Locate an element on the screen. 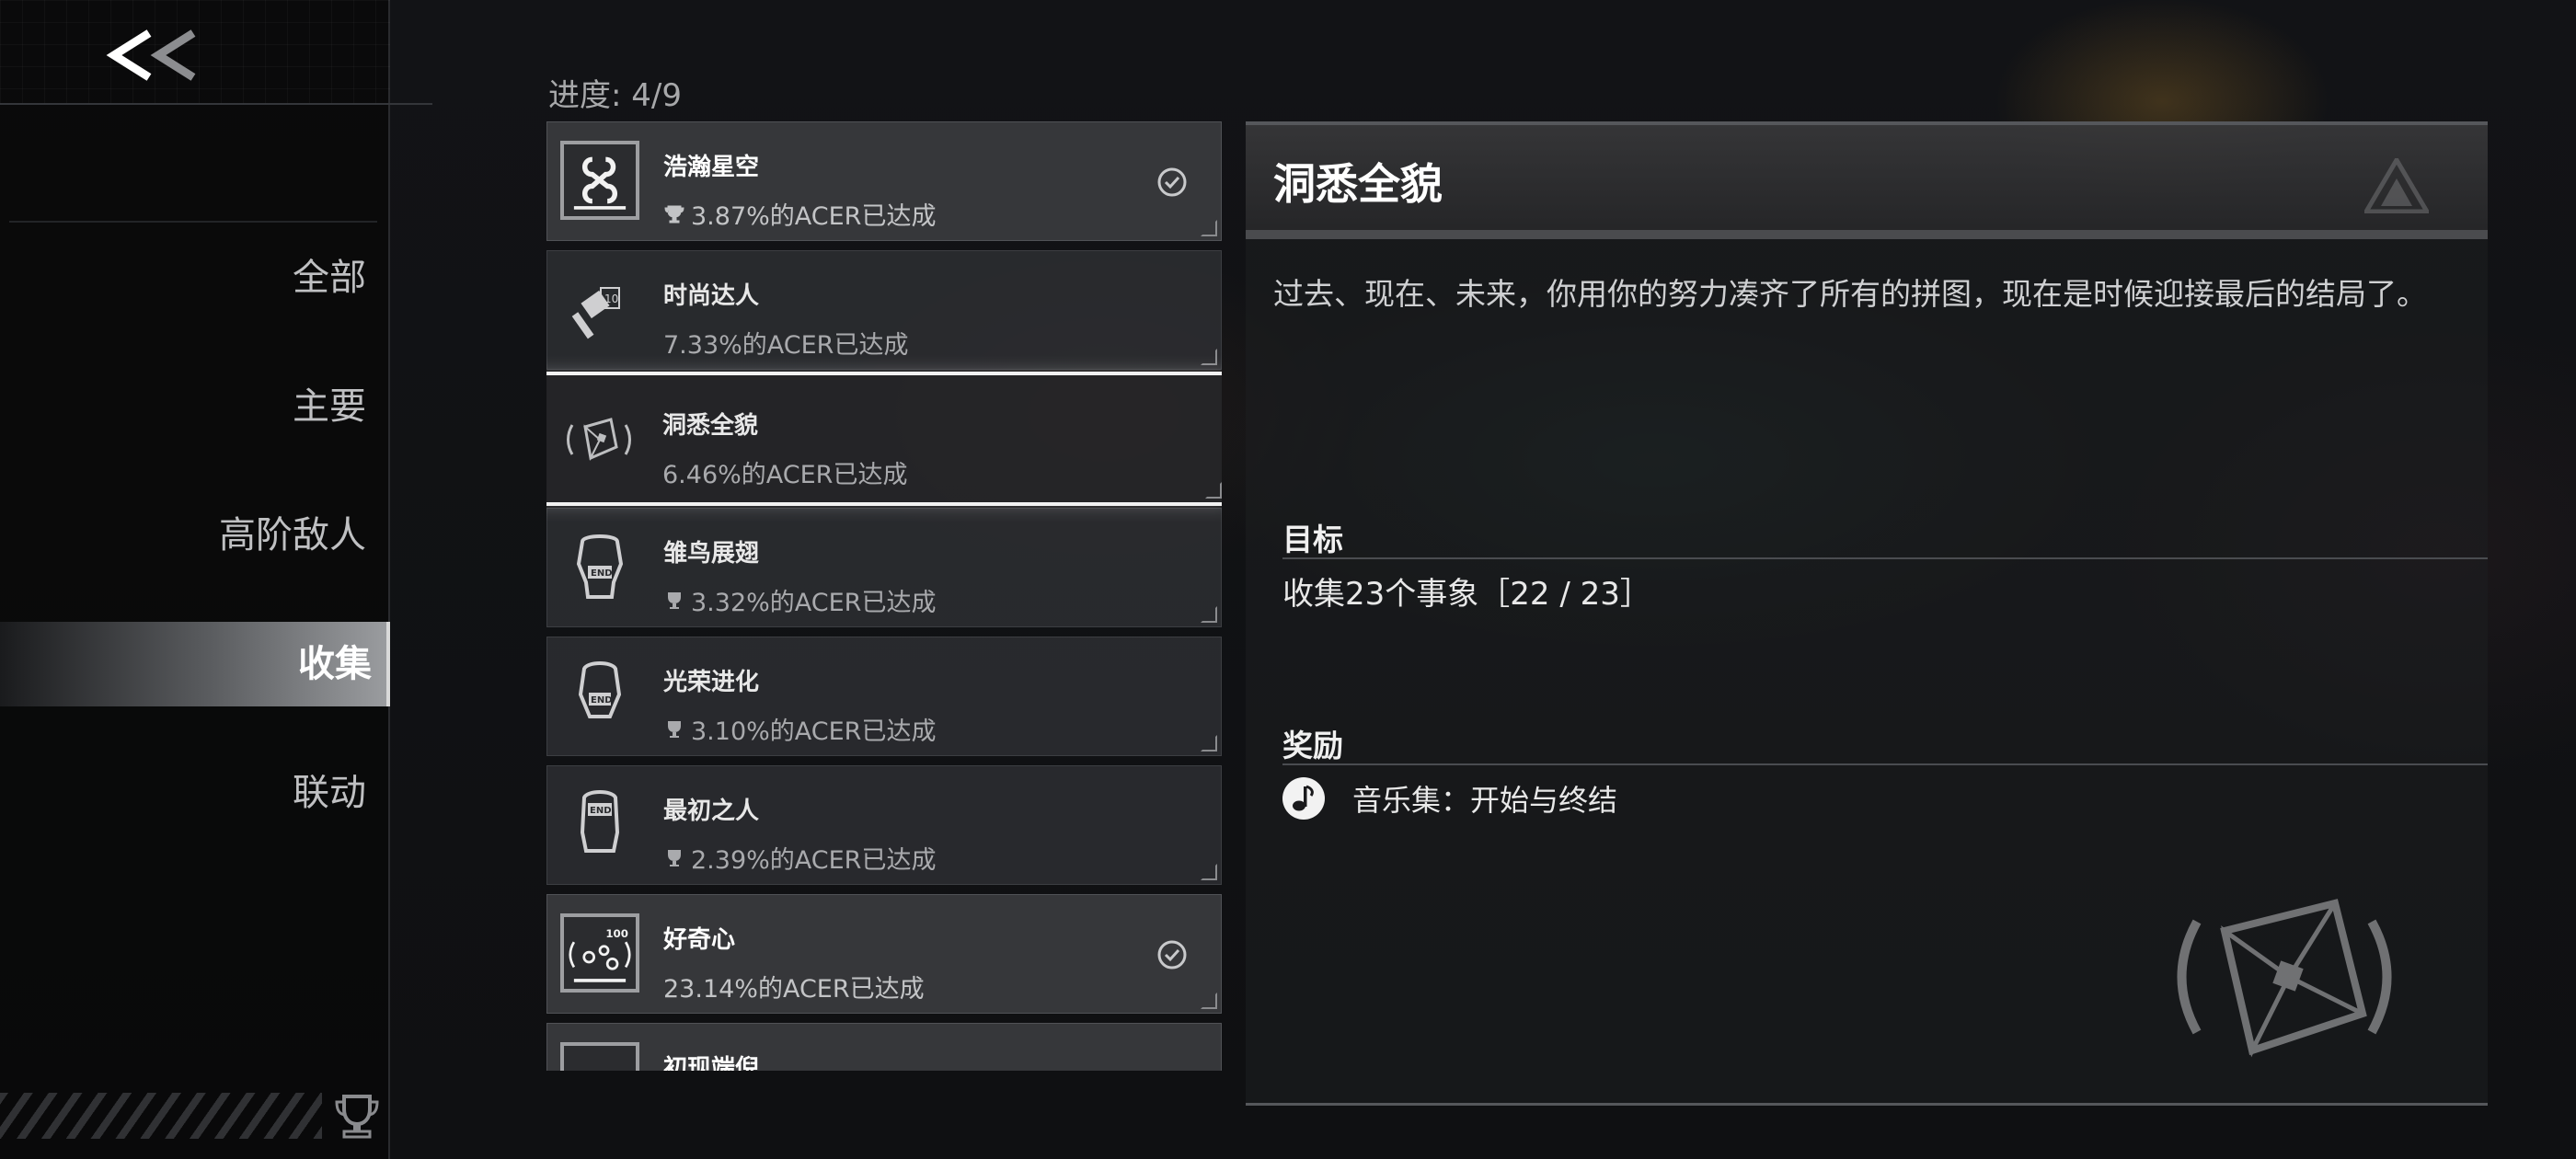 The height and width of the screenshot is (1159, 2576). goal-divider is located at coordinates (1885, 558).